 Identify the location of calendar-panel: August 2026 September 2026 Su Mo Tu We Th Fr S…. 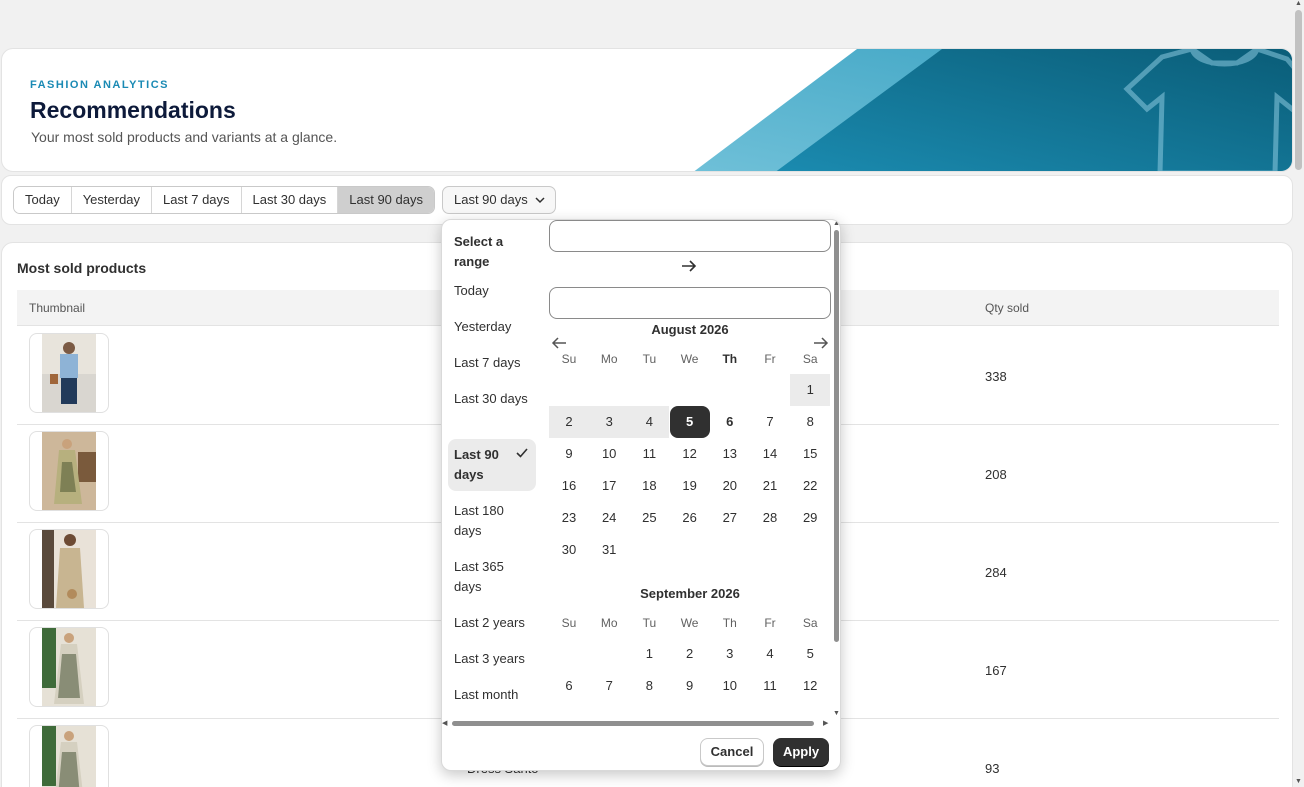
(690, 465).